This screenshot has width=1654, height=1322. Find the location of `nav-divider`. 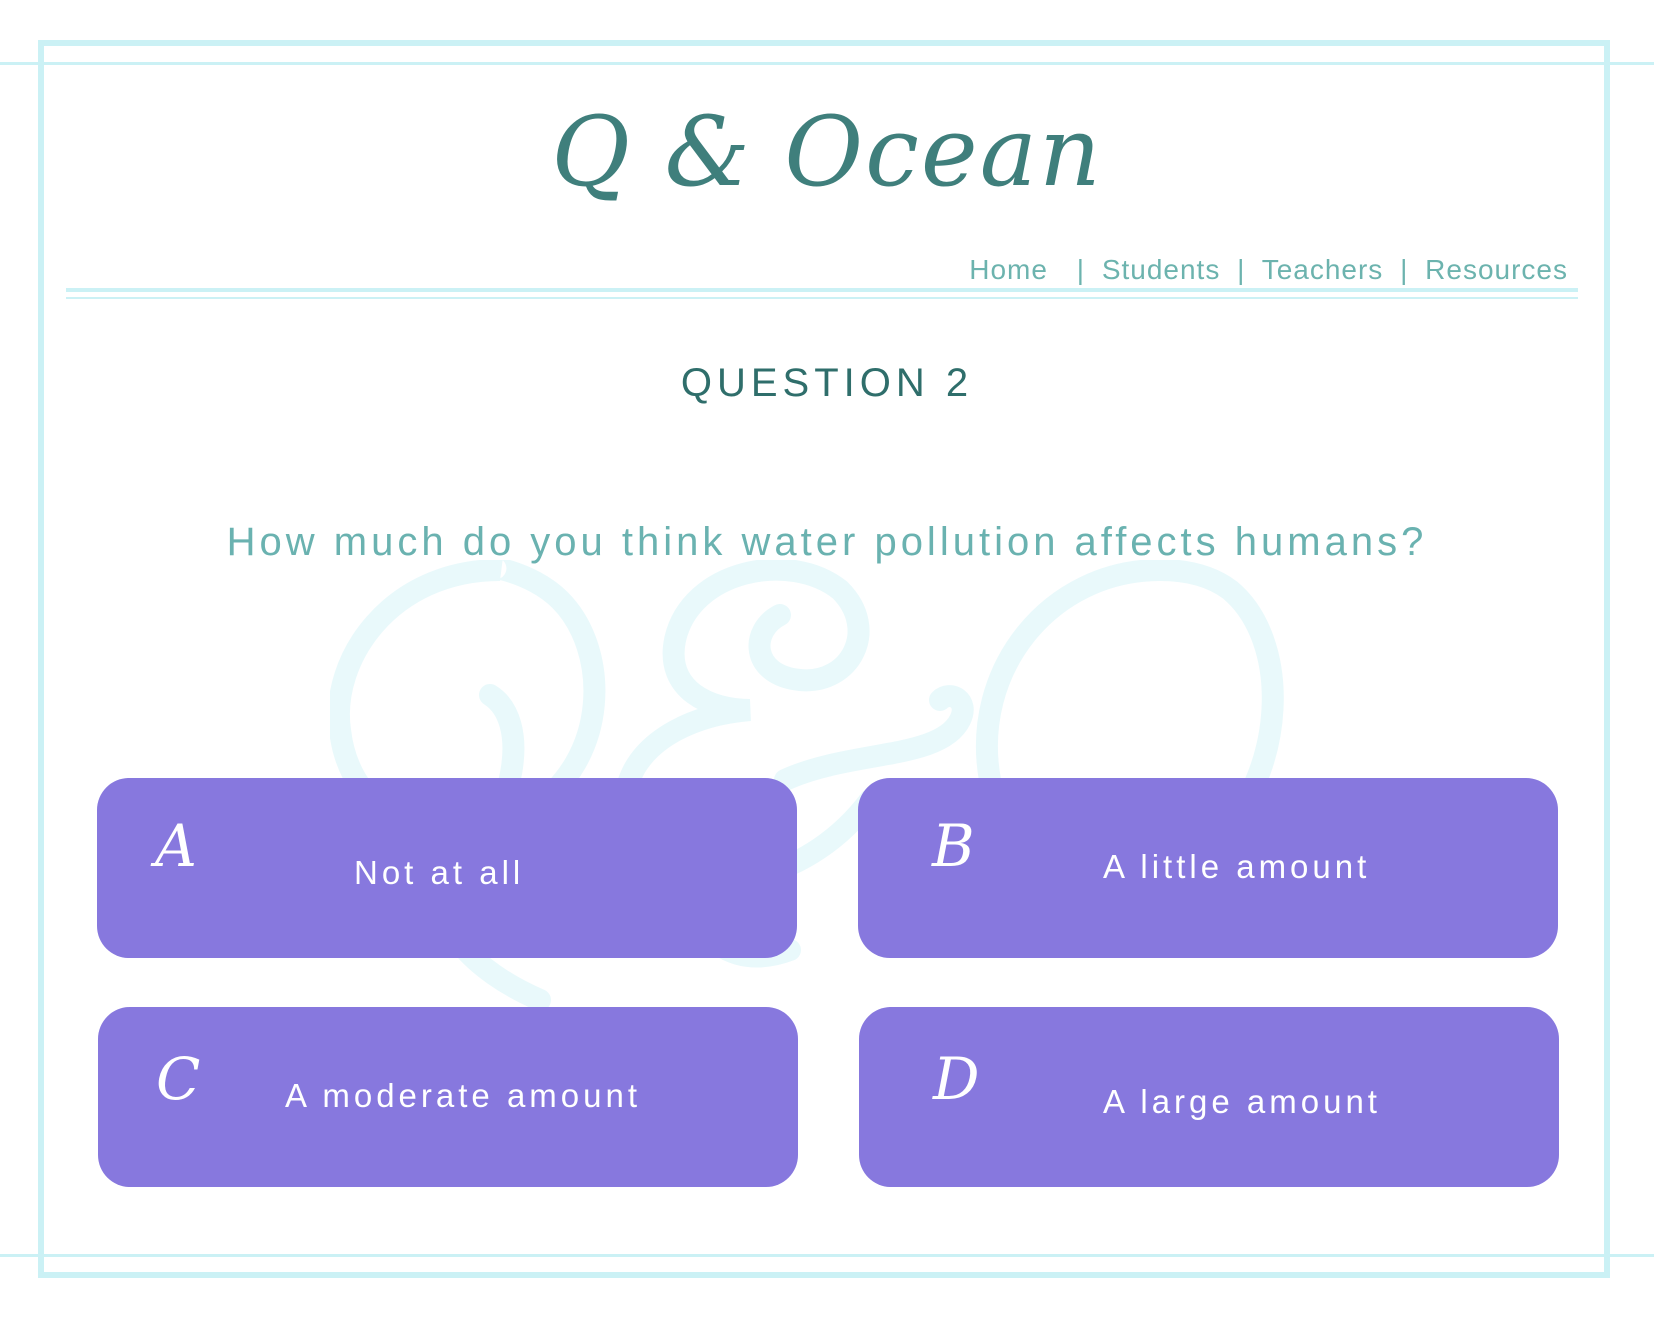

nav-divider is located at coordinates (822, 290).